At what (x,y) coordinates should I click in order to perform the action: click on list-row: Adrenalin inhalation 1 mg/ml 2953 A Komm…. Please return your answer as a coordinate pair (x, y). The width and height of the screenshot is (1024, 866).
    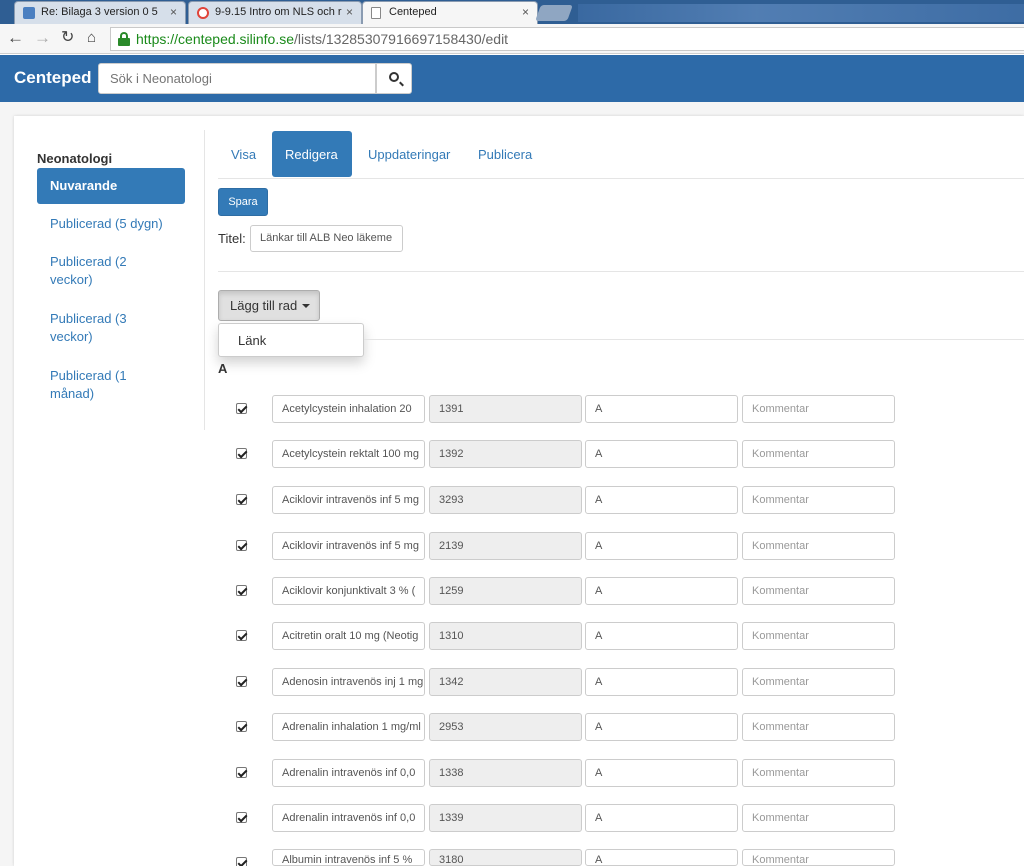
    Looking at the image, I should click on (568, 727).